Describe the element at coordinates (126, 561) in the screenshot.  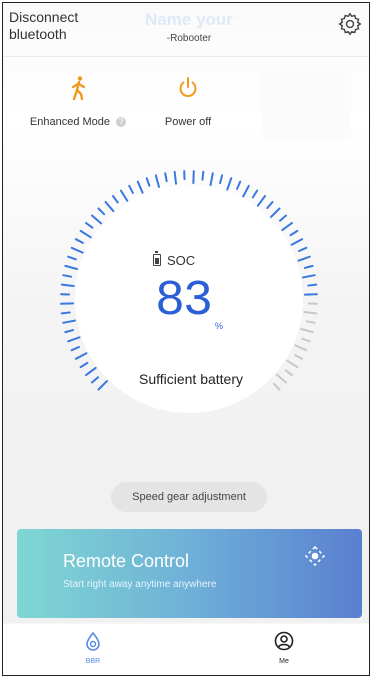
I see `remote-control-title: Remote Control` at that location.